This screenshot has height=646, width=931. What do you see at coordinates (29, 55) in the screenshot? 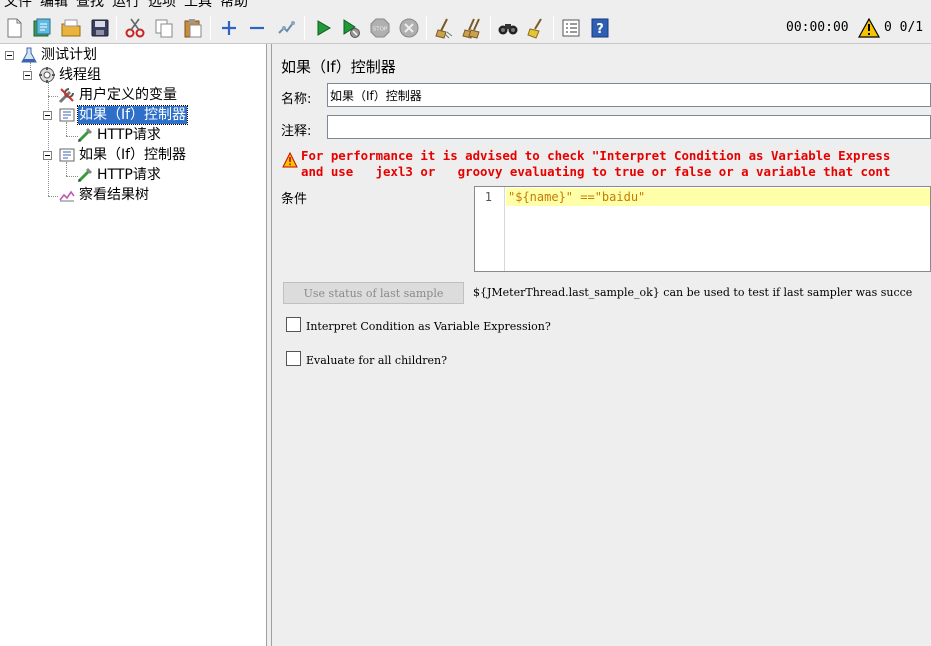
I see `test-plan-icon` at bounding box center [29, 55].